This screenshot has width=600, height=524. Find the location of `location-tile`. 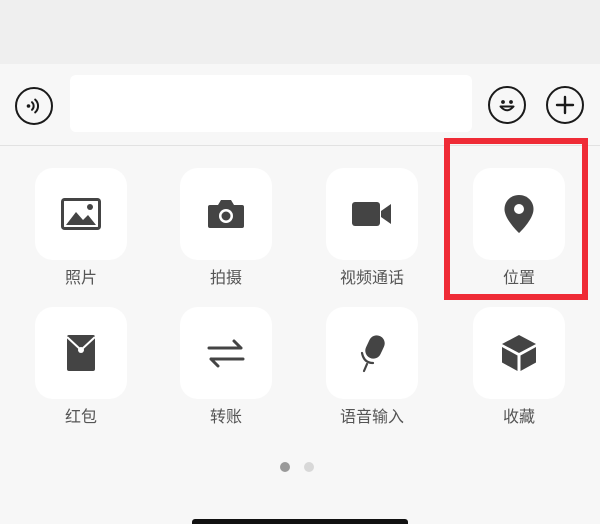

location-tile is located at coordinates (519, 214).